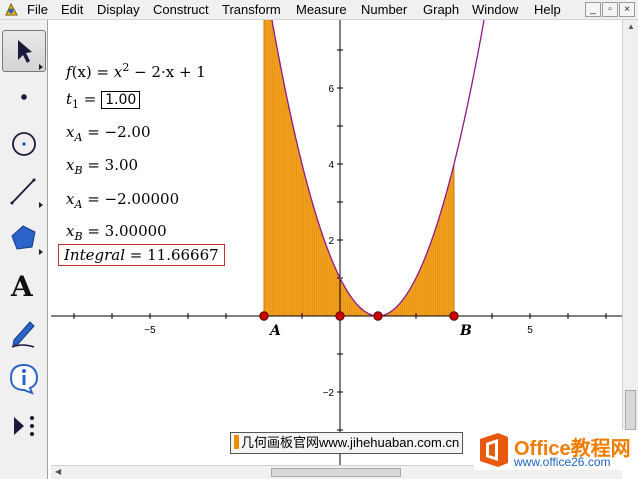  I want to click on point-icon, so click(24, 97).